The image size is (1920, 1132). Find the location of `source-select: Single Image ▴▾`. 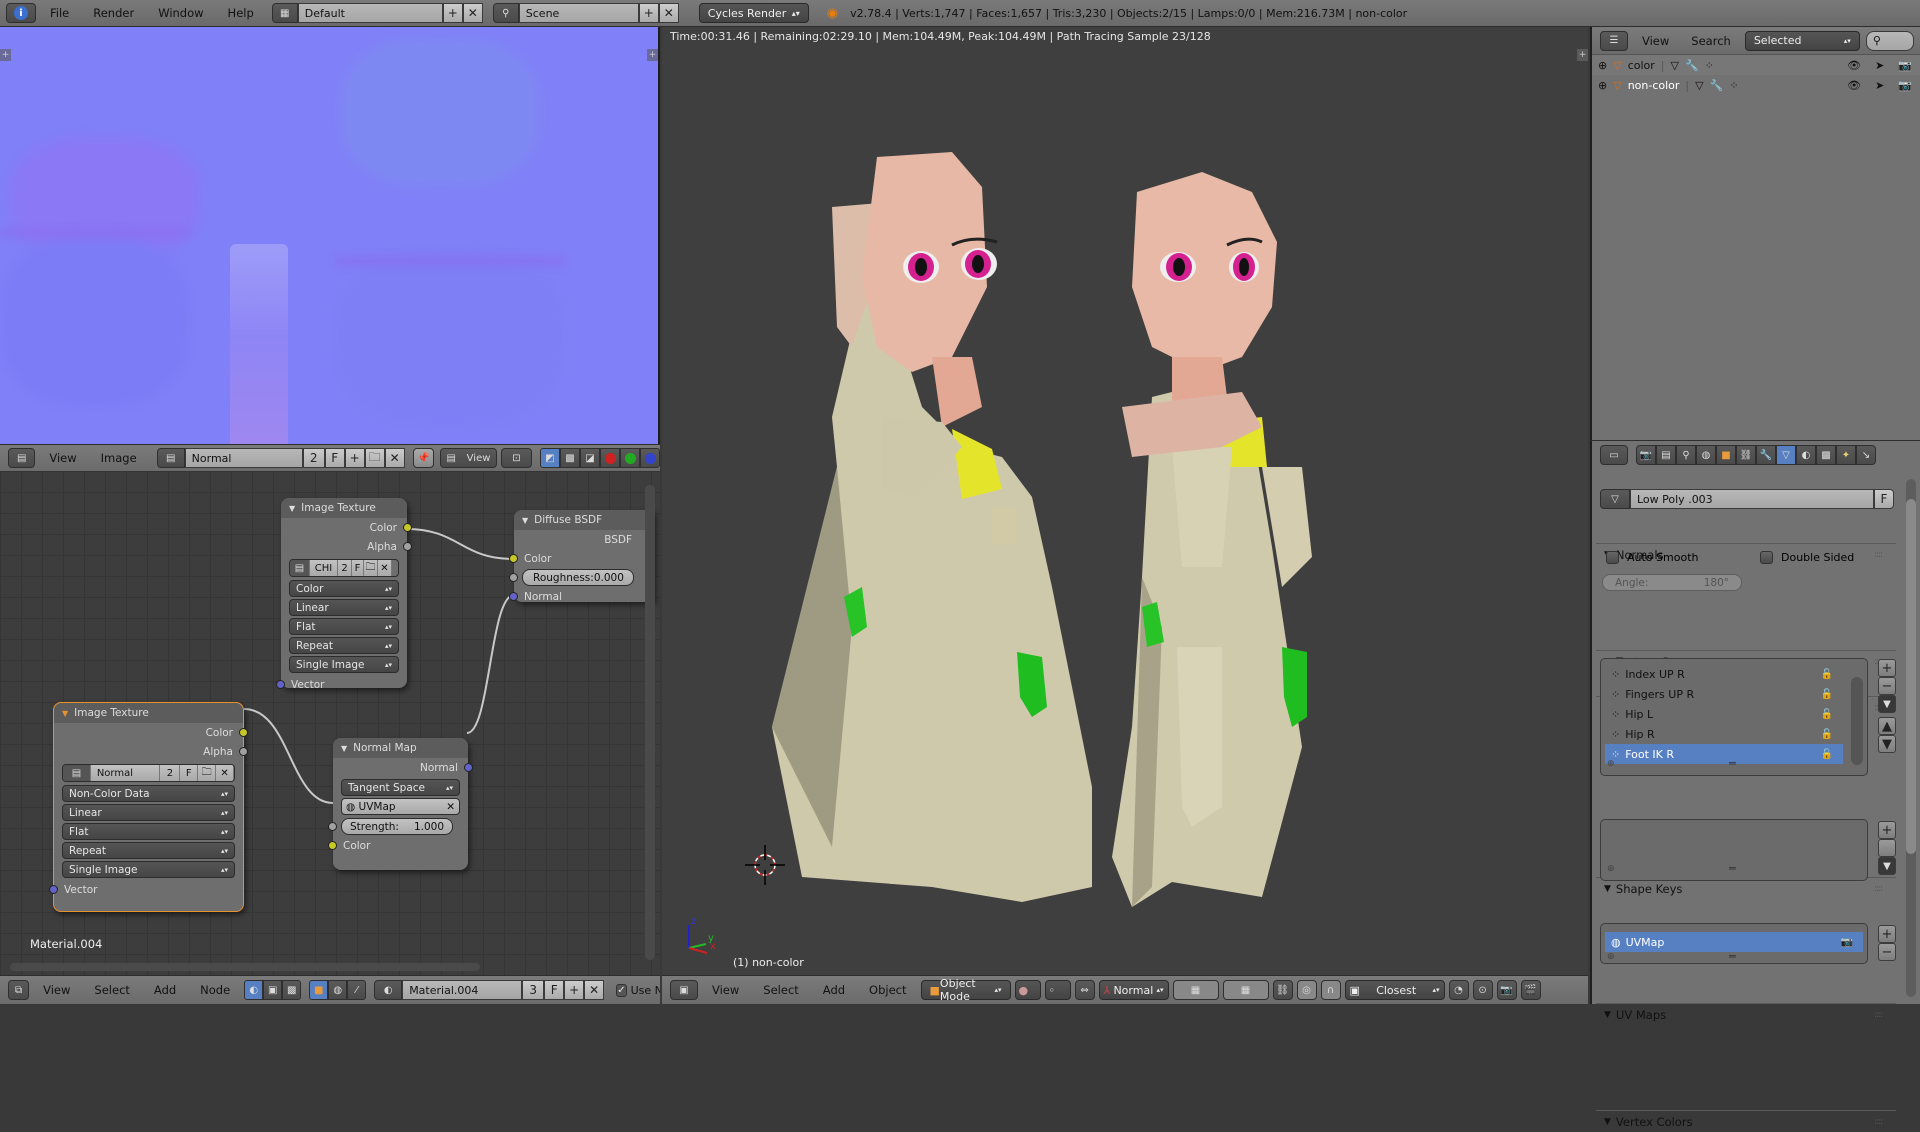

source-select: Single Image ▴▾ is located at coordinates (344, 664).